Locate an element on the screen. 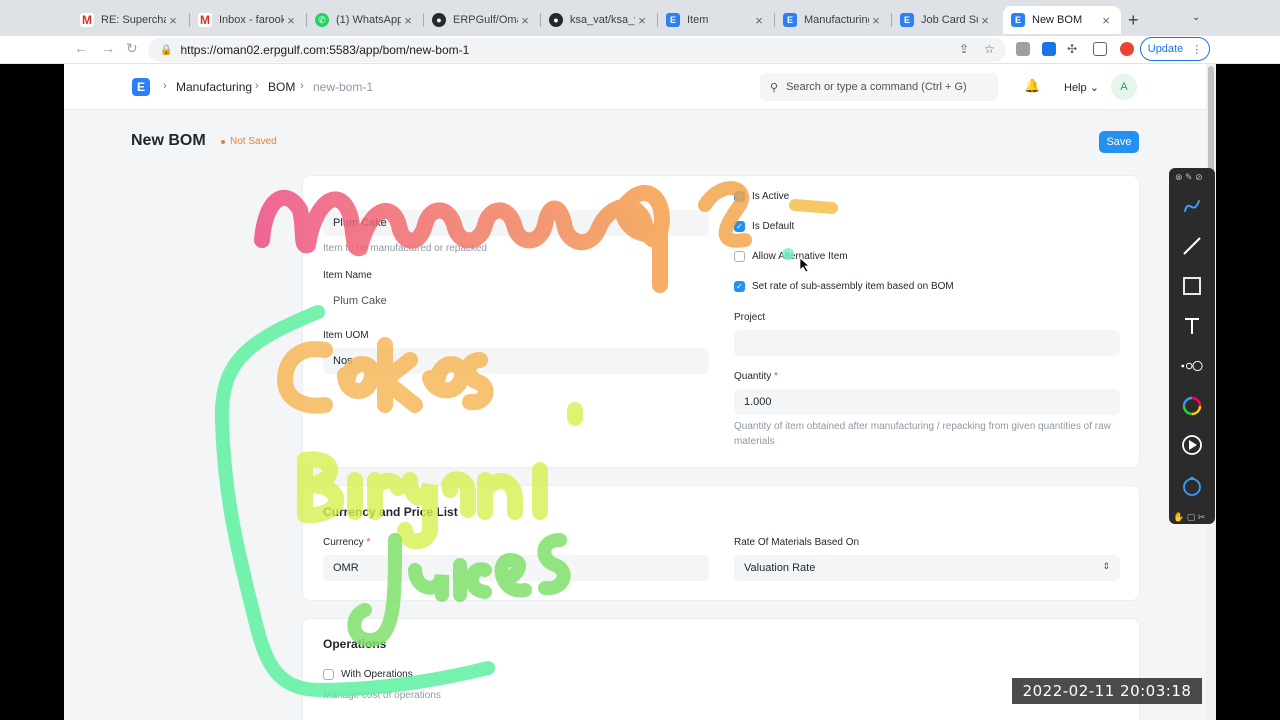 The image size is (1280, 720). pen-tool-icon is located at coordinates (1192, 206).